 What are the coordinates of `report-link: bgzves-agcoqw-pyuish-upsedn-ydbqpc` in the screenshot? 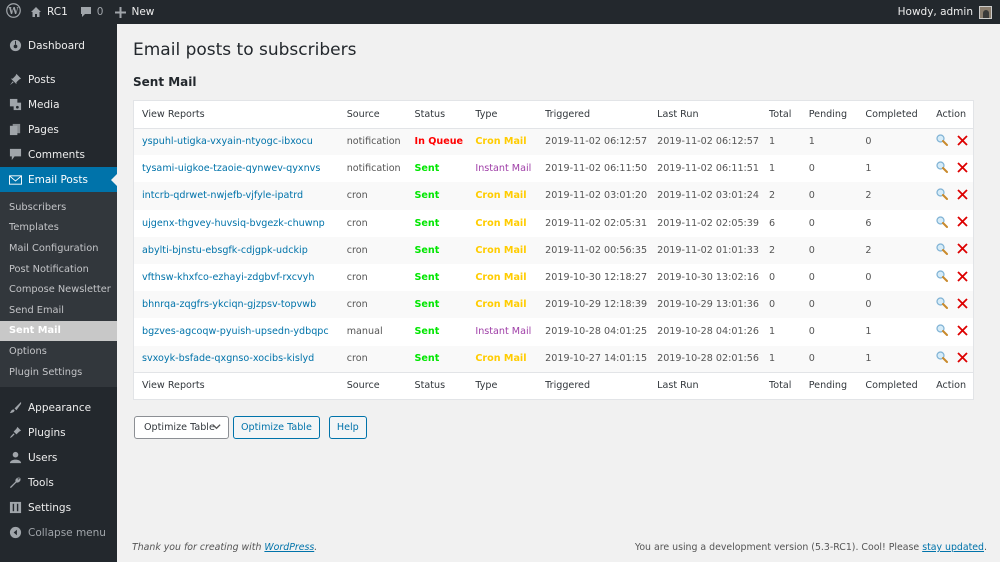 It's located at (235, 331).